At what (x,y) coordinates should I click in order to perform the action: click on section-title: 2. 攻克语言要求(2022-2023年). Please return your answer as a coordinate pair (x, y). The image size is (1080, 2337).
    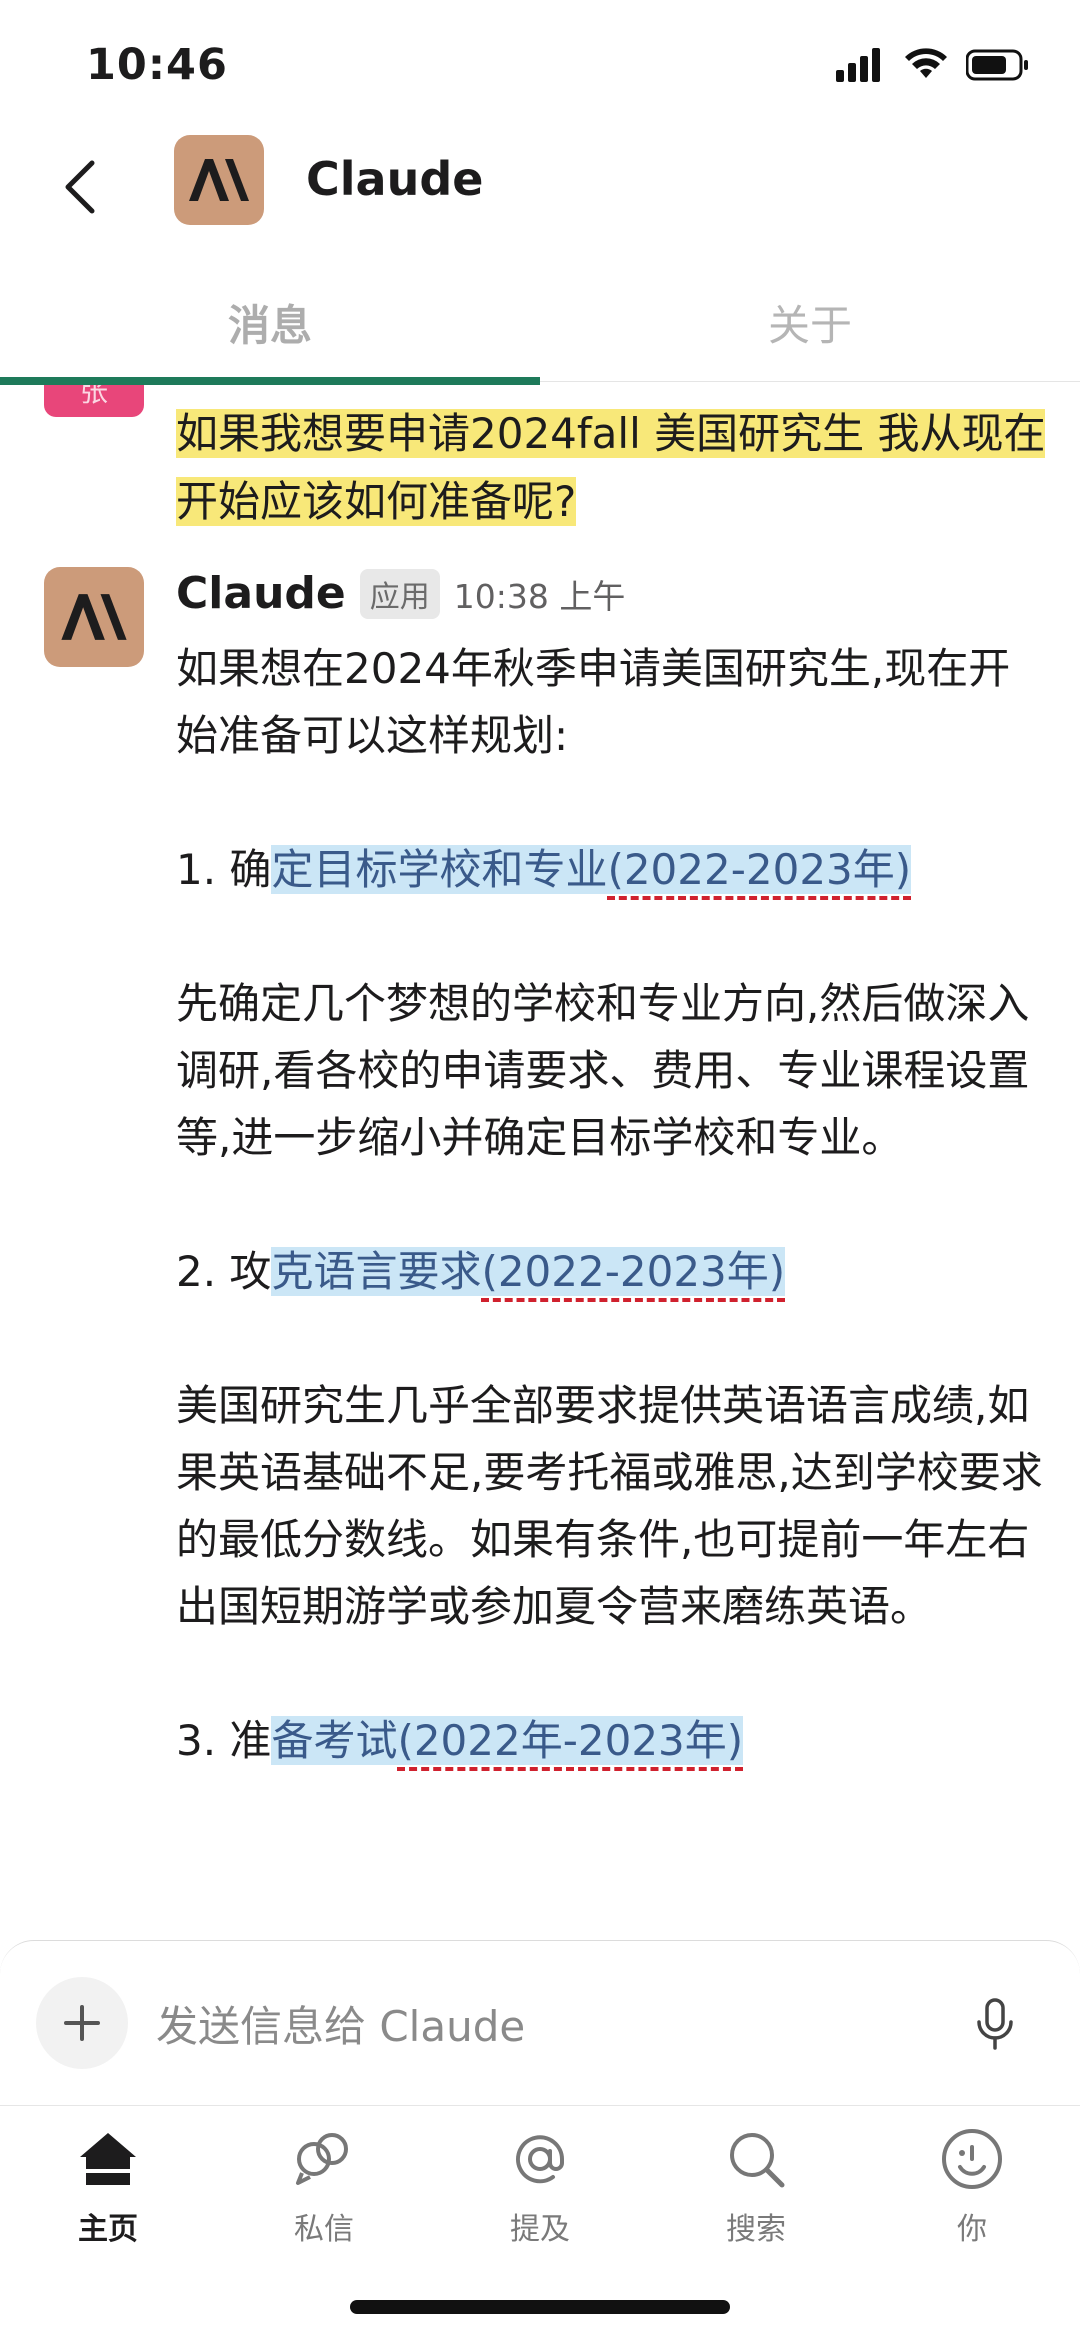
    Looking at the image, I should click on (611, 1271).